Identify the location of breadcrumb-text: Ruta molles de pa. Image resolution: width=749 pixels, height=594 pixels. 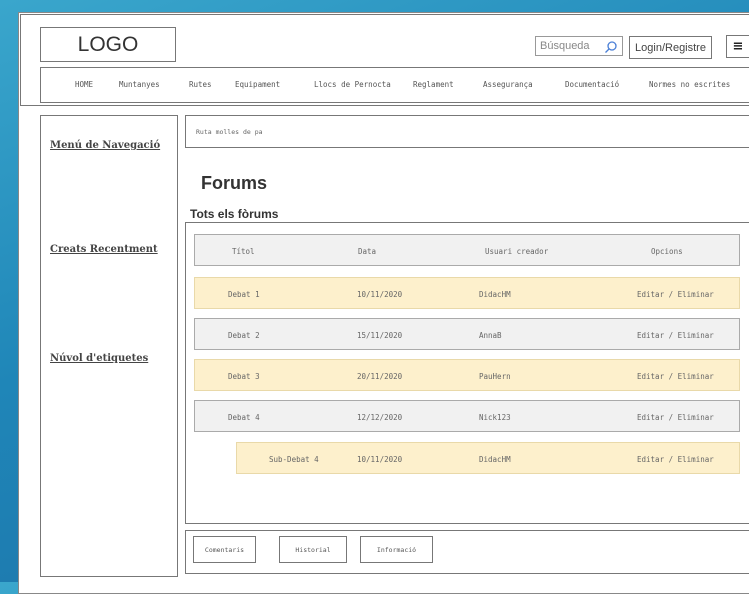
(229, 131).